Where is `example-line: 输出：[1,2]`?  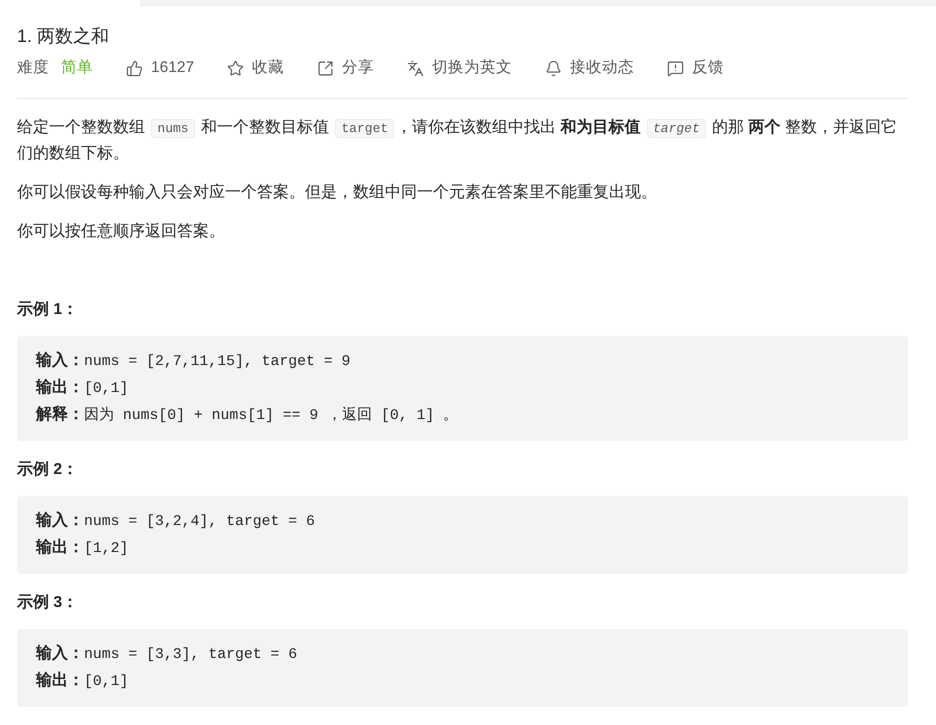
example-line: 输出：[1,2] is located at coordinates (82, 548).